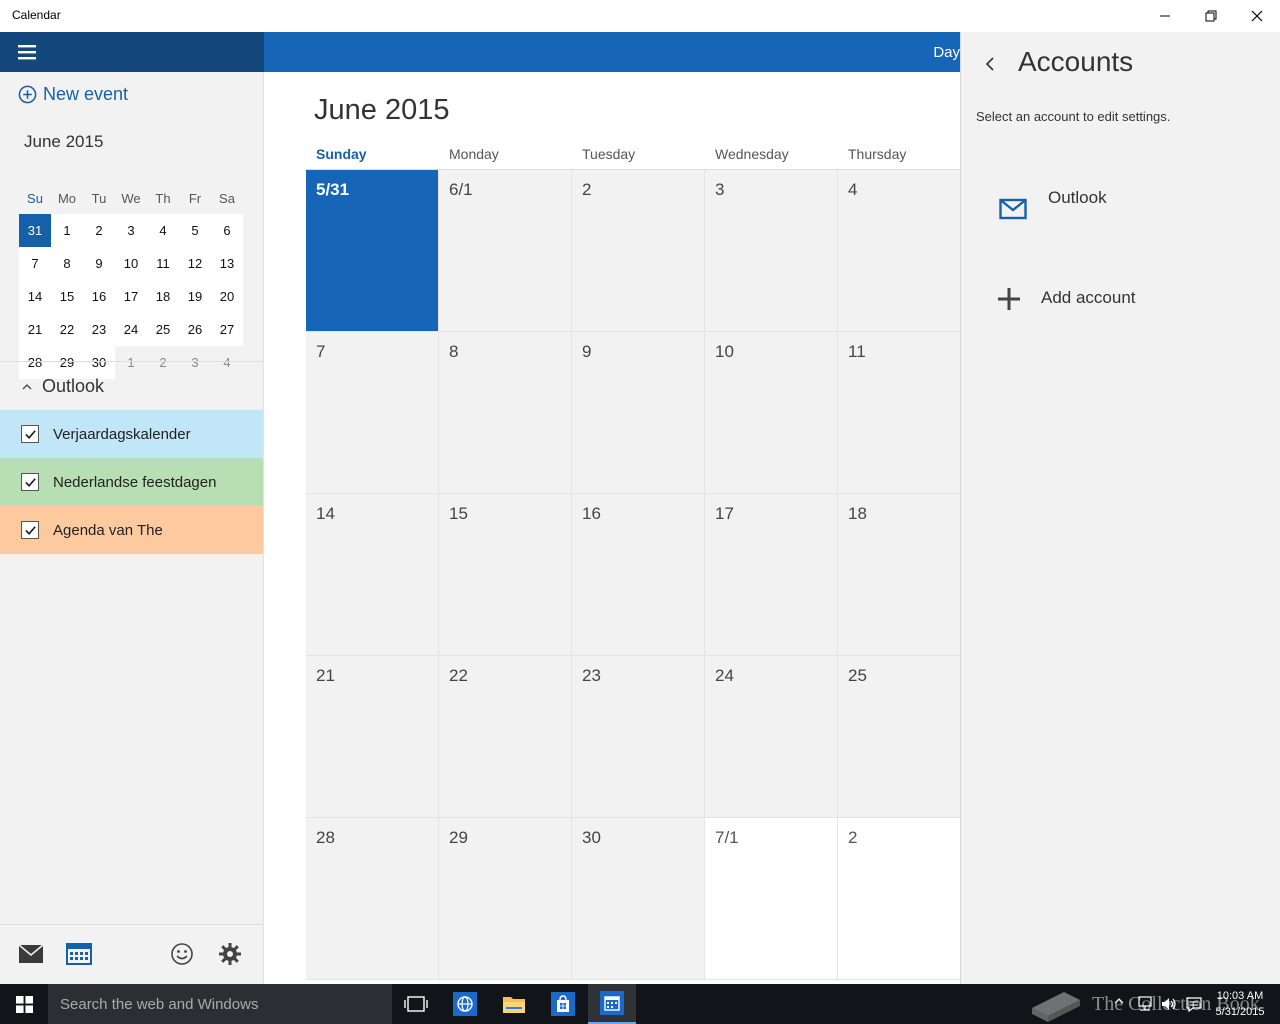 This screenshot has height=1024, width=1280. What do you see at coordinates (505, 575) in the screenshot?
I see `day-cell: 15` at bounding box center [505, 575].